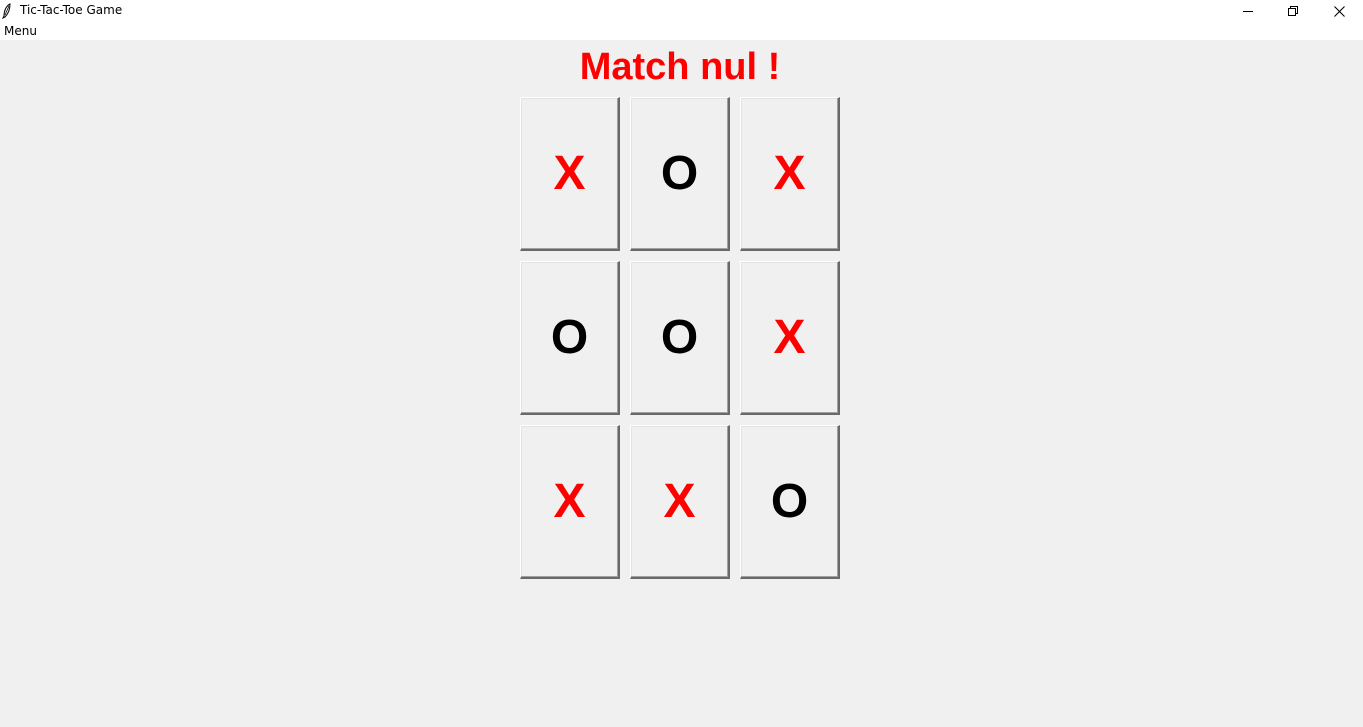 This screenshot has width=1363, height=727. Describe the element at coordinates (570, 174) in the screenshot. I see `board-cell-1-1: X` at that location.